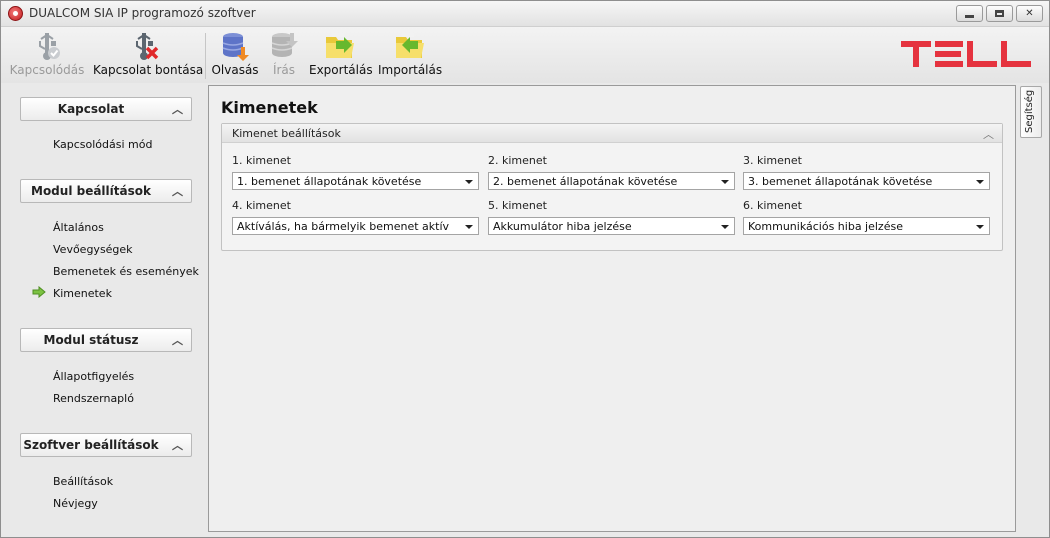 The image size is (1050, 538). I want to click on group-title: Kapcsolat, so click(91, 109).